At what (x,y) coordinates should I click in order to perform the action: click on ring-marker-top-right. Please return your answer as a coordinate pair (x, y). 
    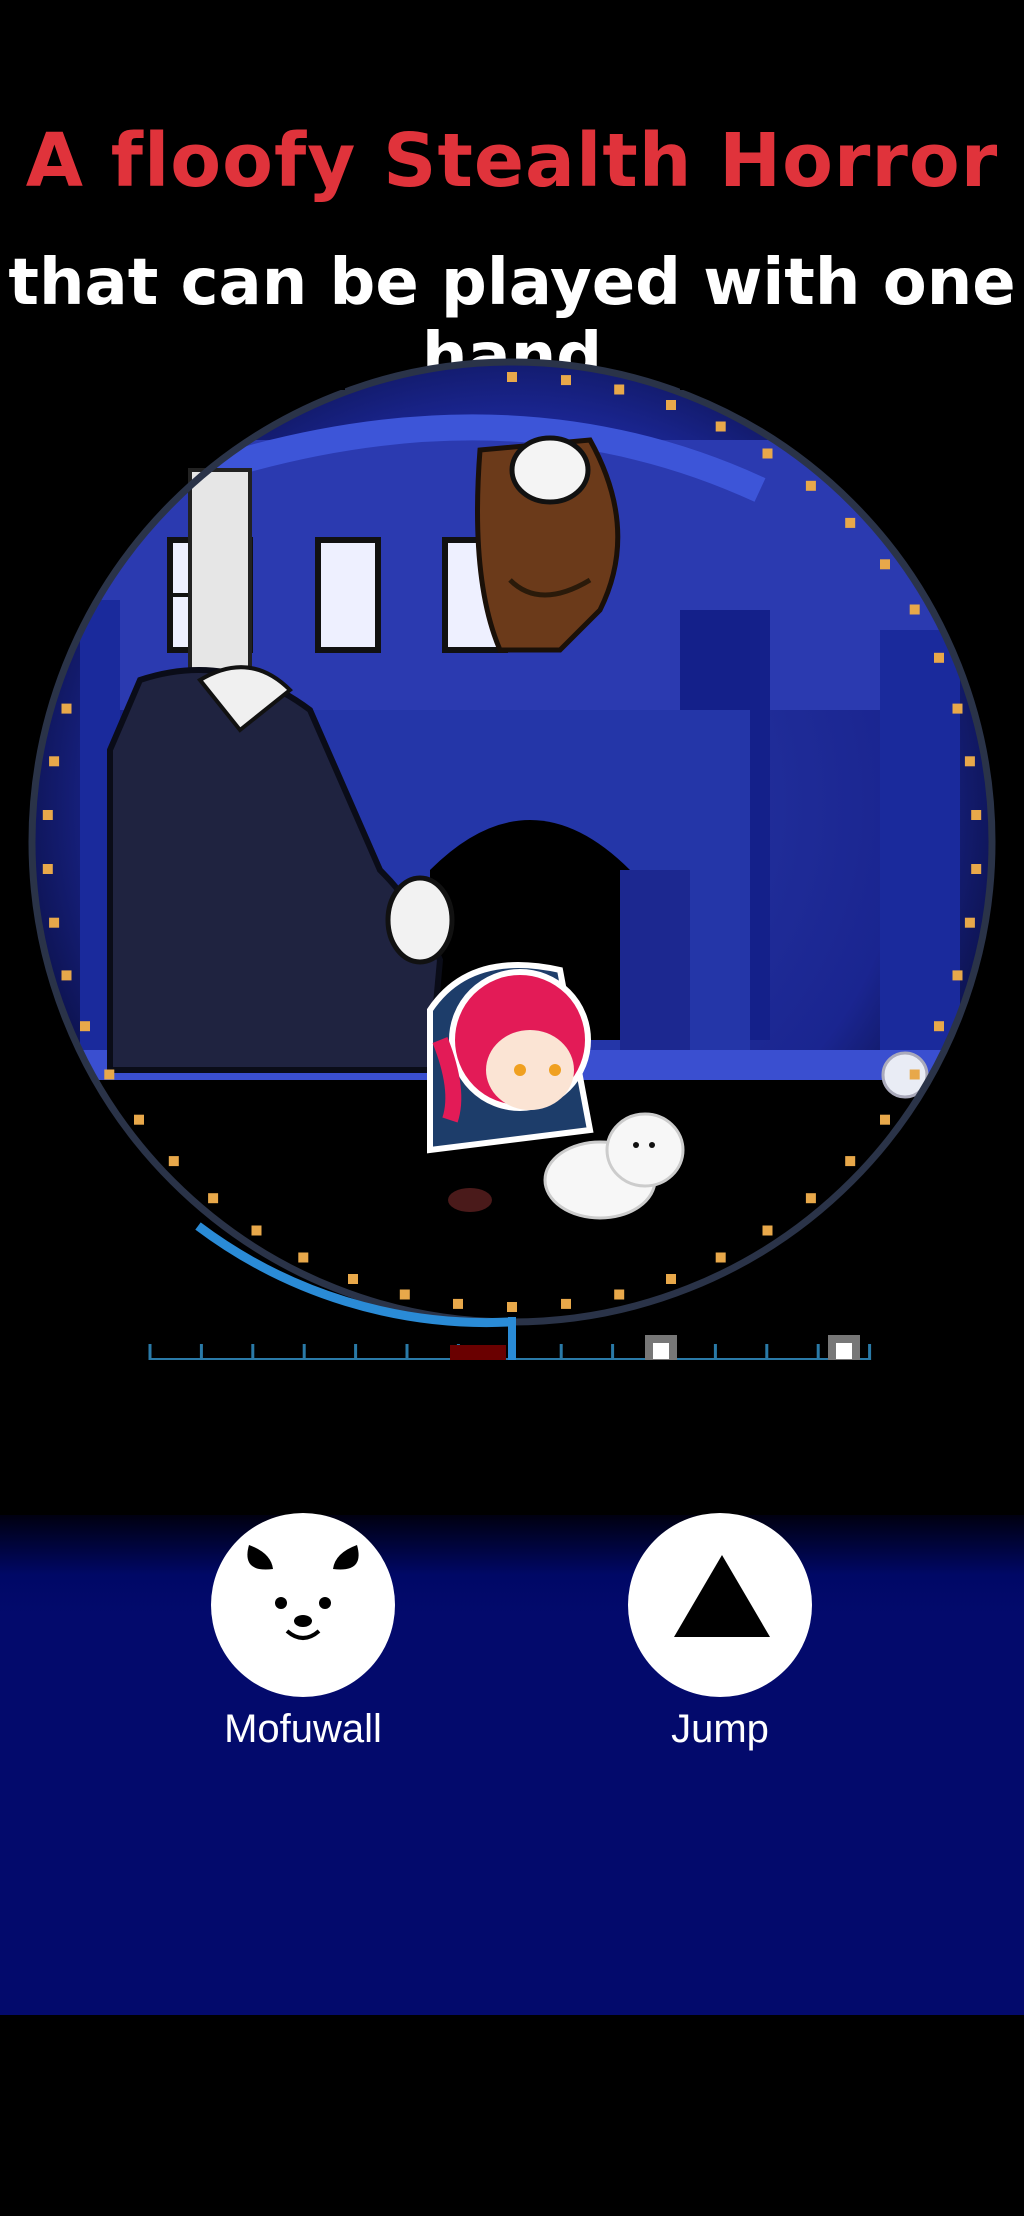
    Looking at the image, I should click on (685, 383).